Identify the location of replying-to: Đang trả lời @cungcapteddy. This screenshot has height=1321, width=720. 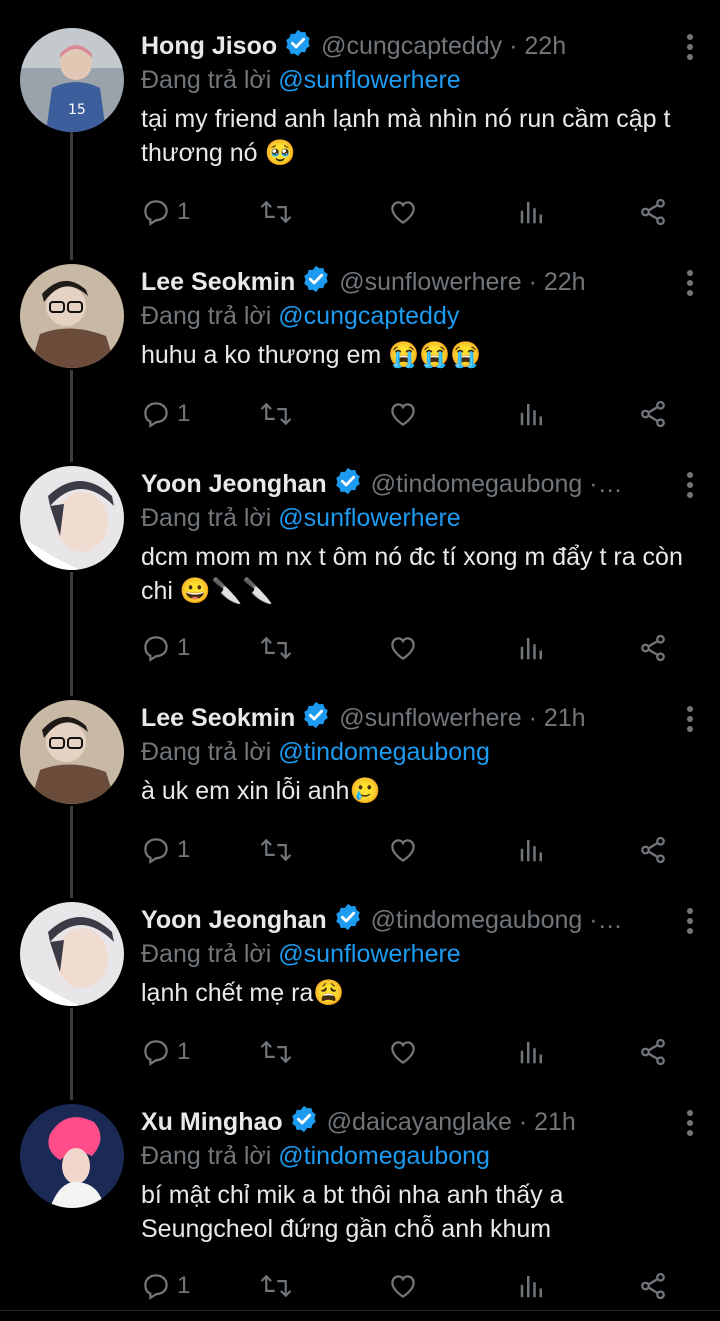
(420, 316).